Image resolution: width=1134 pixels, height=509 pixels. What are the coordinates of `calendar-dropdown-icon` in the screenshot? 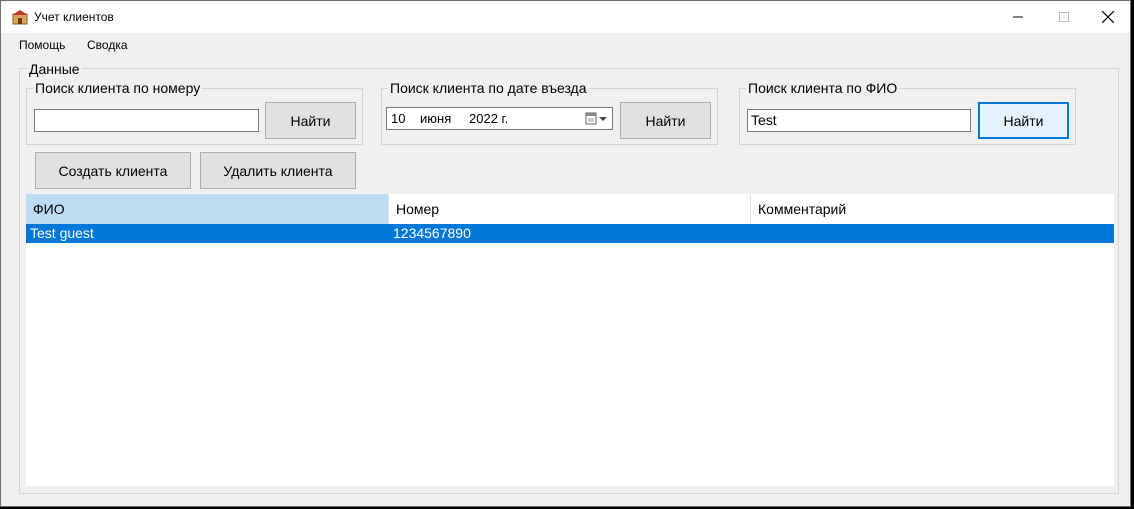 It's located at (597, 119).